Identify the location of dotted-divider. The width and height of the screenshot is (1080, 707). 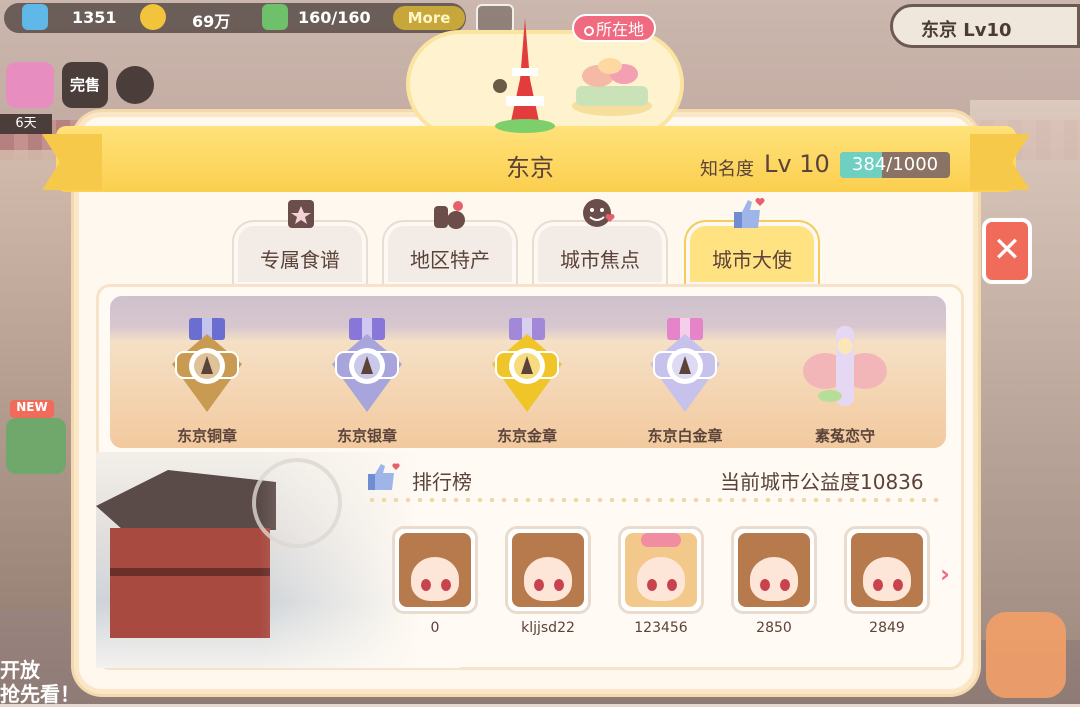
(656, 500).